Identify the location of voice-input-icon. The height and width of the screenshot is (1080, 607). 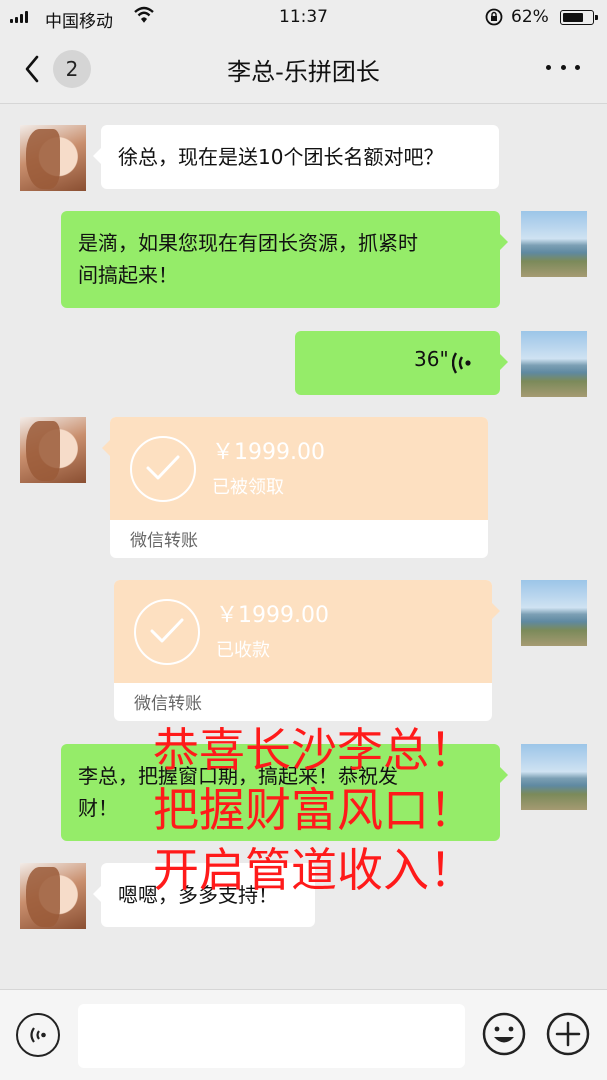
(38, 1035).